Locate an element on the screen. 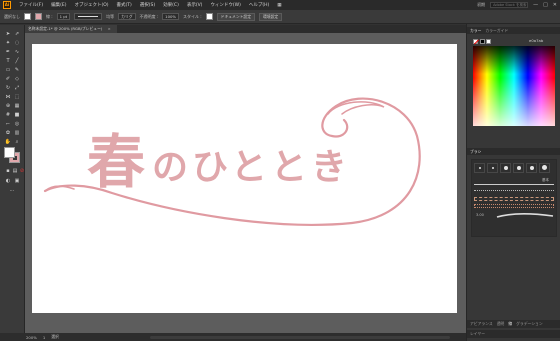 Image resolution: width=560 pixels, height=341 pixels. hand-tool-icon: ✋ is located at coordinates (8, 142).